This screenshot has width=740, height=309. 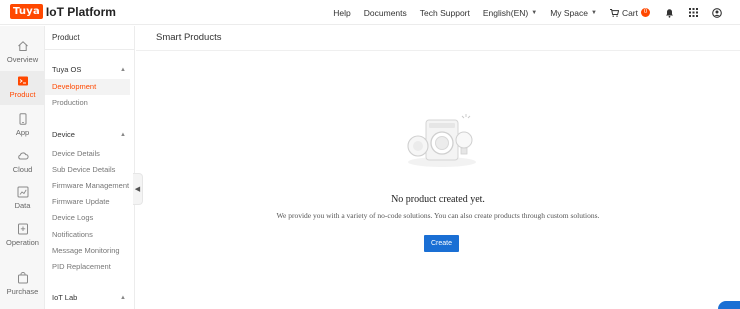 What do you see at coordinates (22, 59) in the screenshot?
I see `rail-label-overview: Overview` at bounding box center [22, 59].